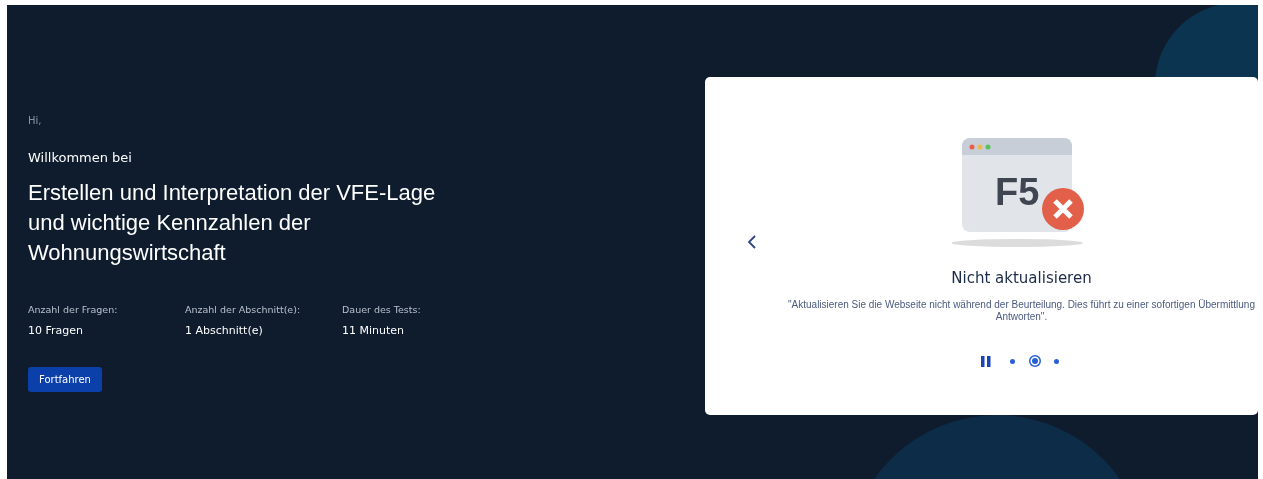  I want to click on slide-dot, so click(1034, 361).